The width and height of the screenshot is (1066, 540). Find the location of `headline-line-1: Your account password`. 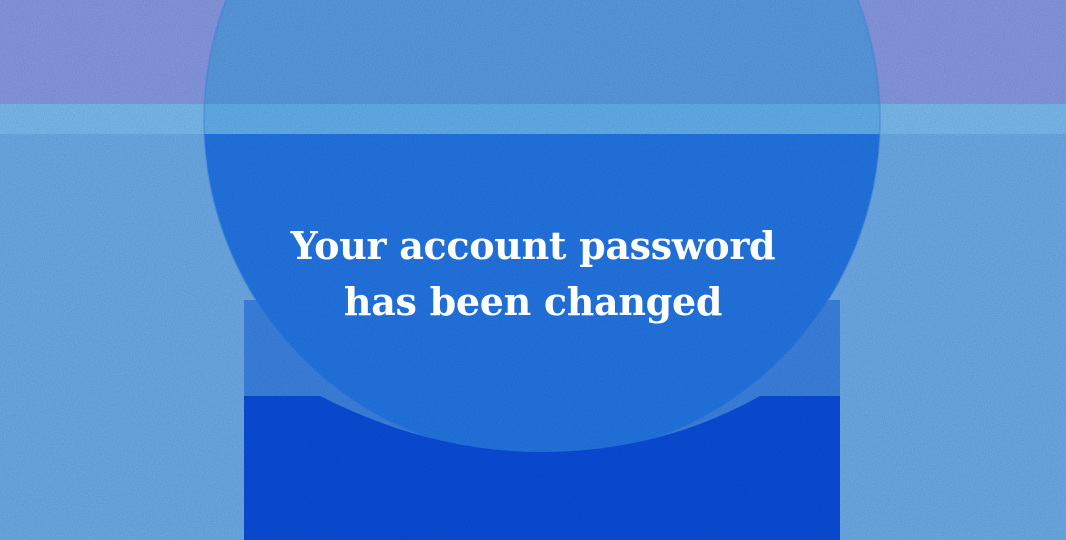

headline-line-1: Your account password is located at coordinates (533, 245).